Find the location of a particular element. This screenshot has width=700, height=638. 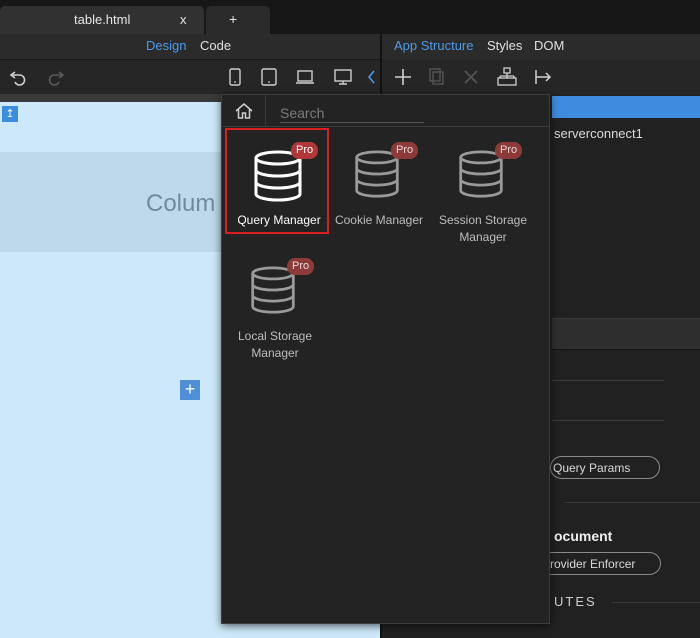

select-parent-icon: ↥ is located at coordinates (10, 114).